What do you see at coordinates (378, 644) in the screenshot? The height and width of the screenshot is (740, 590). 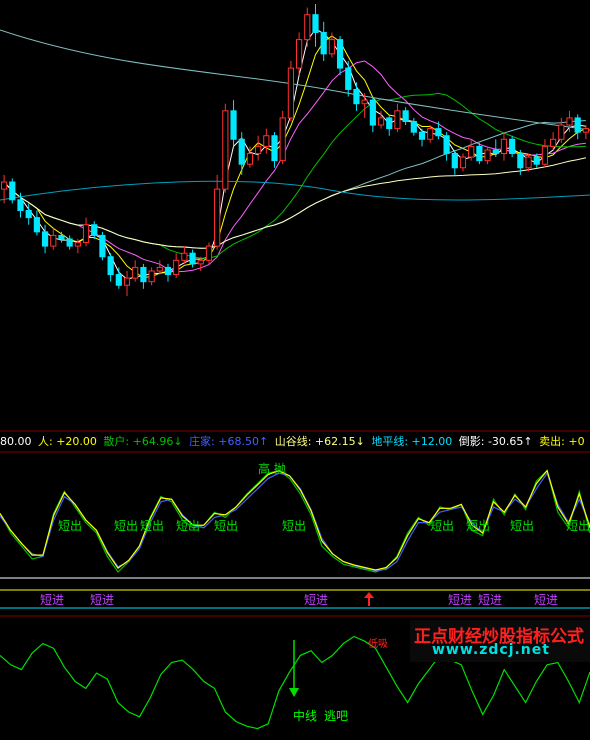 I see `diyi-label: 低吸` at bounding box center [378, 644].